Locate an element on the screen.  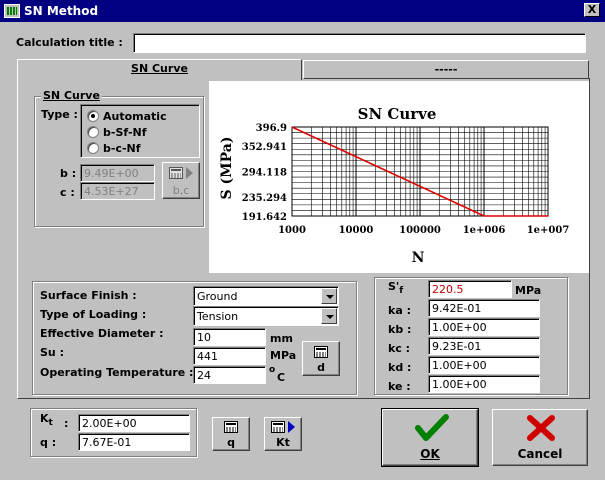
sn-curve-group-title: SN Curve is located at coordinates (71, 95).